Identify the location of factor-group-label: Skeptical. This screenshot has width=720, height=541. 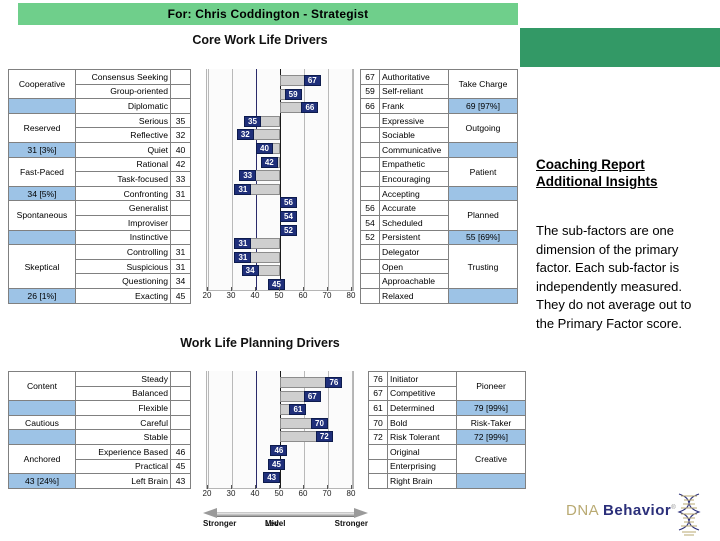
(42, 266).